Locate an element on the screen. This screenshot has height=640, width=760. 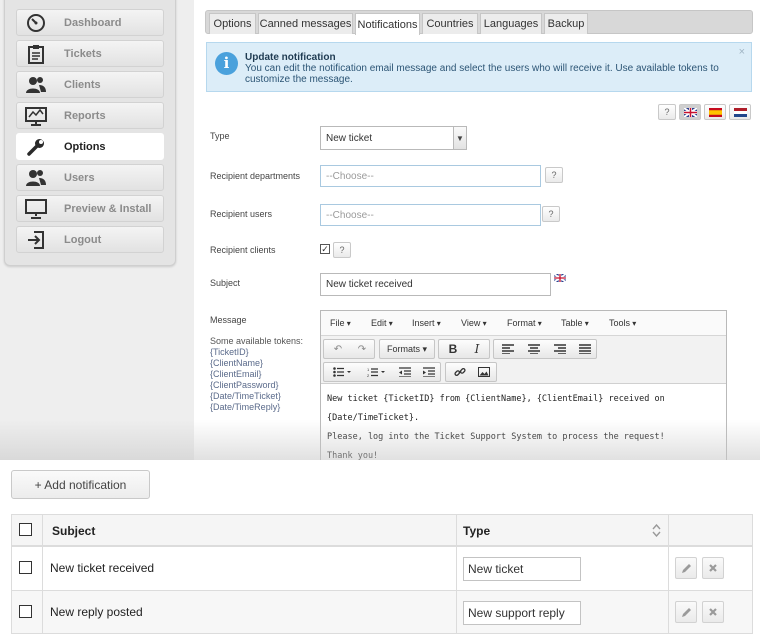
align-center-icon is located at coordinates (533, 349).